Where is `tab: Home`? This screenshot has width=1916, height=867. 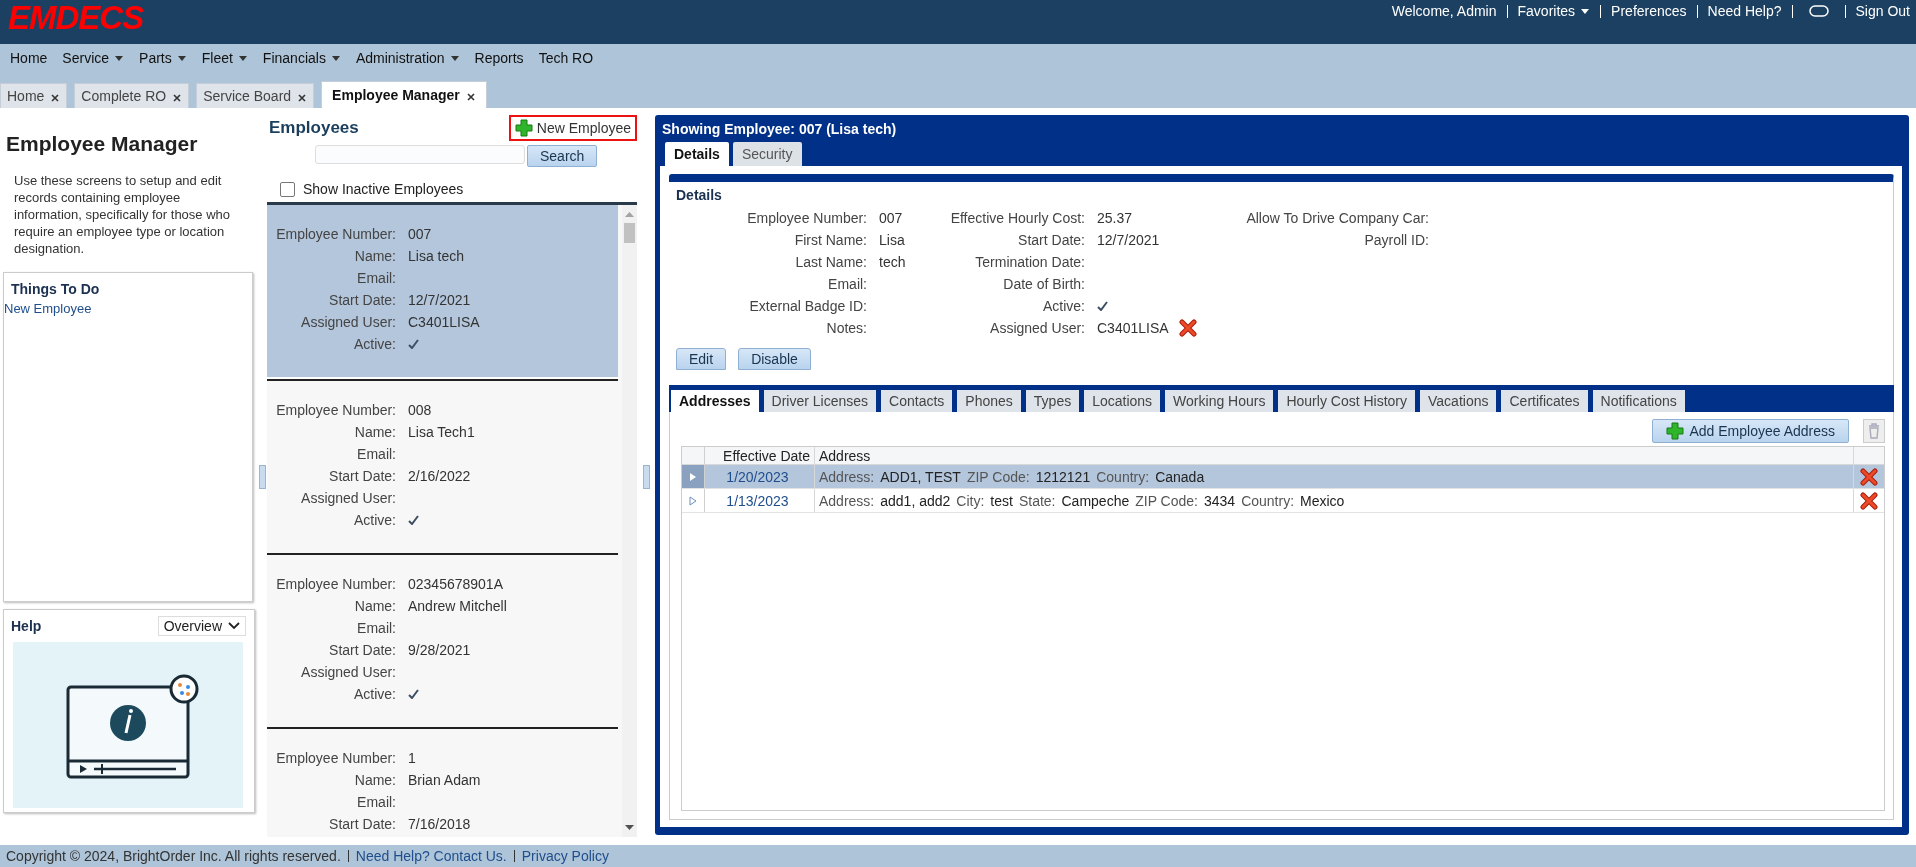
tab: Home is located at coordinates (34, 95).